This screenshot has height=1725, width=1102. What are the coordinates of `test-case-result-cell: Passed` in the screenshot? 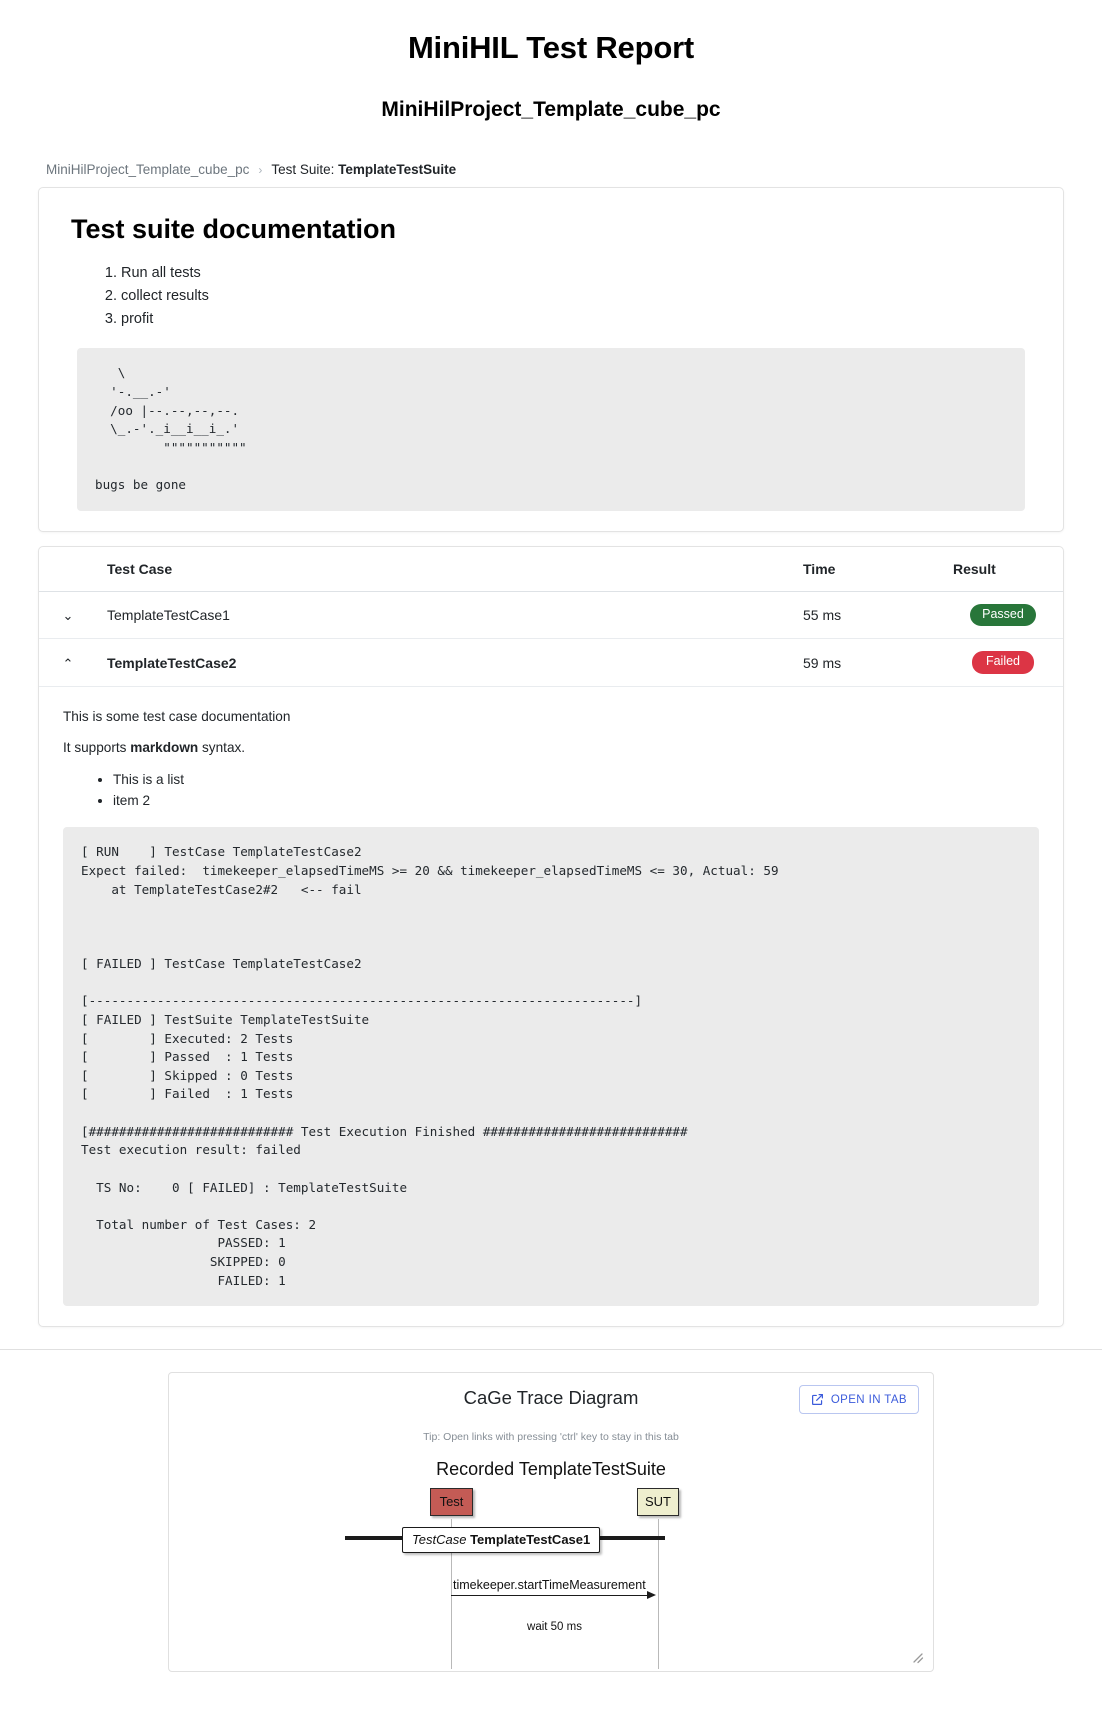 It's located at (1003, 615).